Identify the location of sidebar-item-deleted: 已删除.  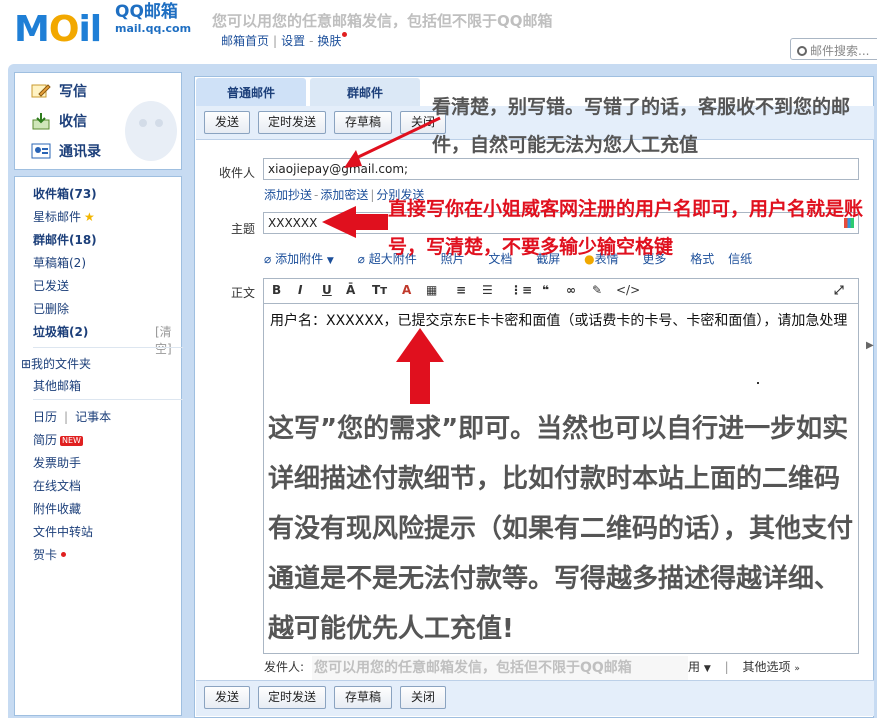
(51, 308).